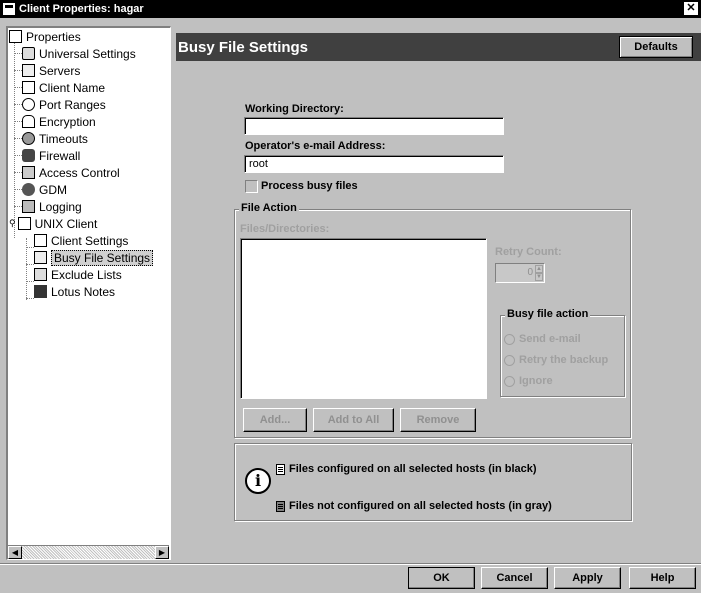 This screenshot has width=701, height=593. What do you see at coordinates (28, 138) in the screenshot?
I see `timeouts-icon` at bounding box center [28, 138].